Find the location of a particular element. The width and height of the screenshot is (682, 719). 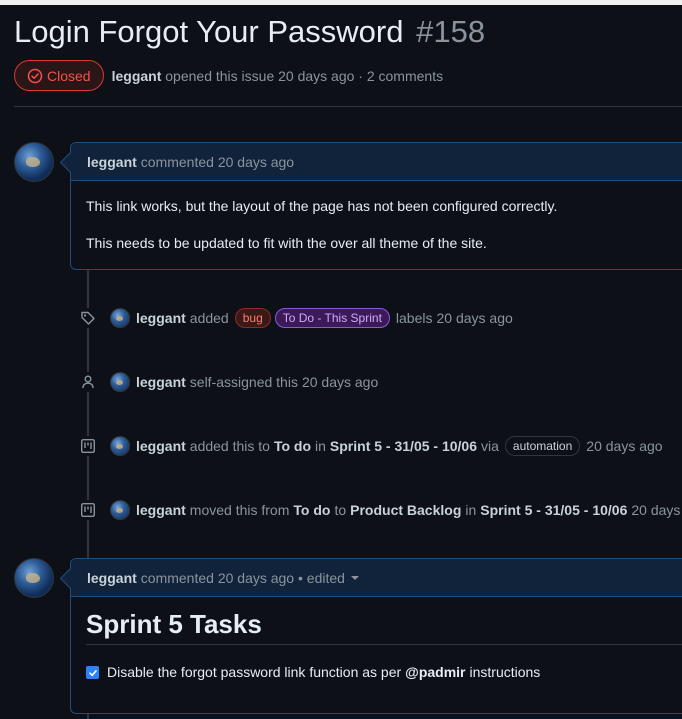

event-action: added this to is located at coordinates (229, 446).